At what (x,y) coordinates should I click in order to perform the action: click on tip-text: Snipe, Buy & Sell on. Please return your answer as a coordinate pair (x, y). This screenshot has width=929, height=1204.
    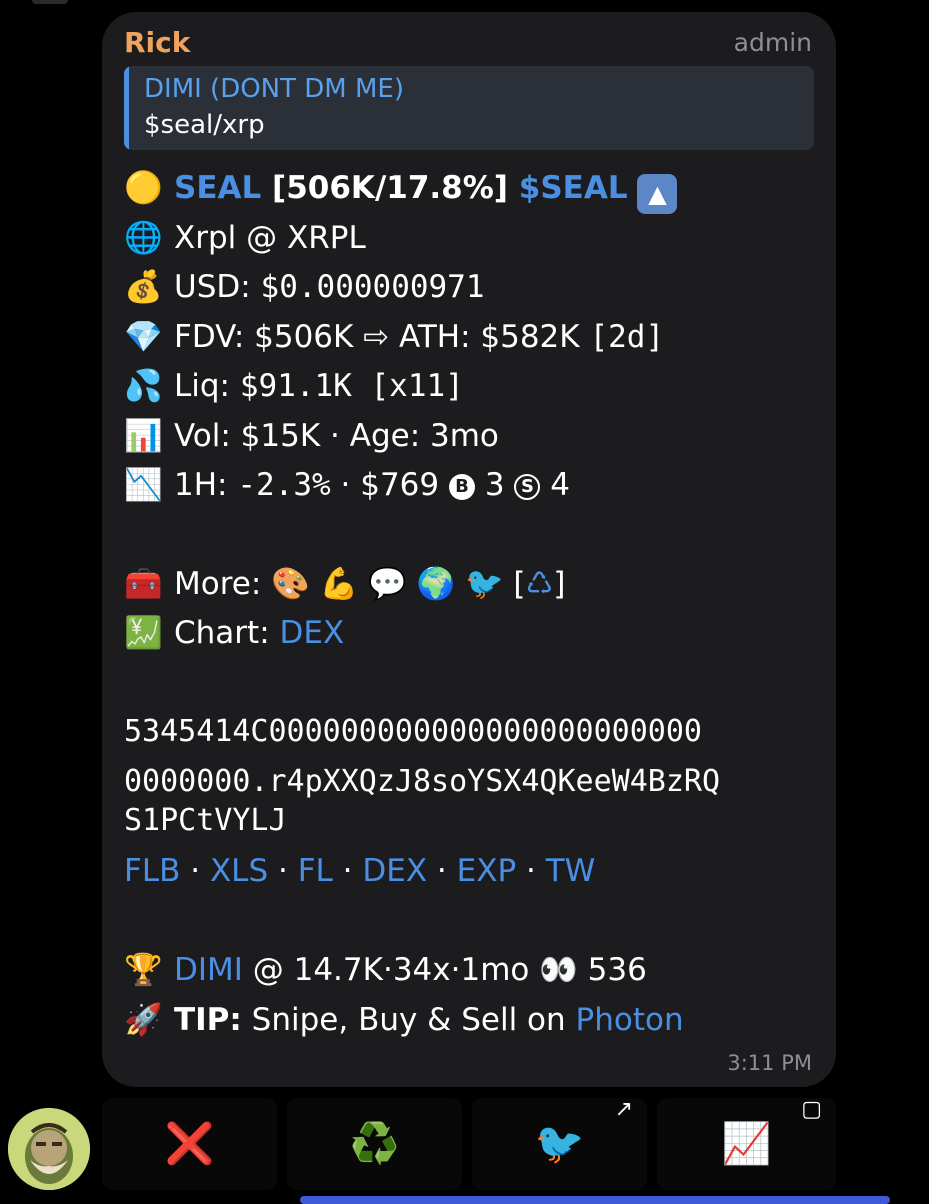
    Looking at the image, I should click on (408, 1020).